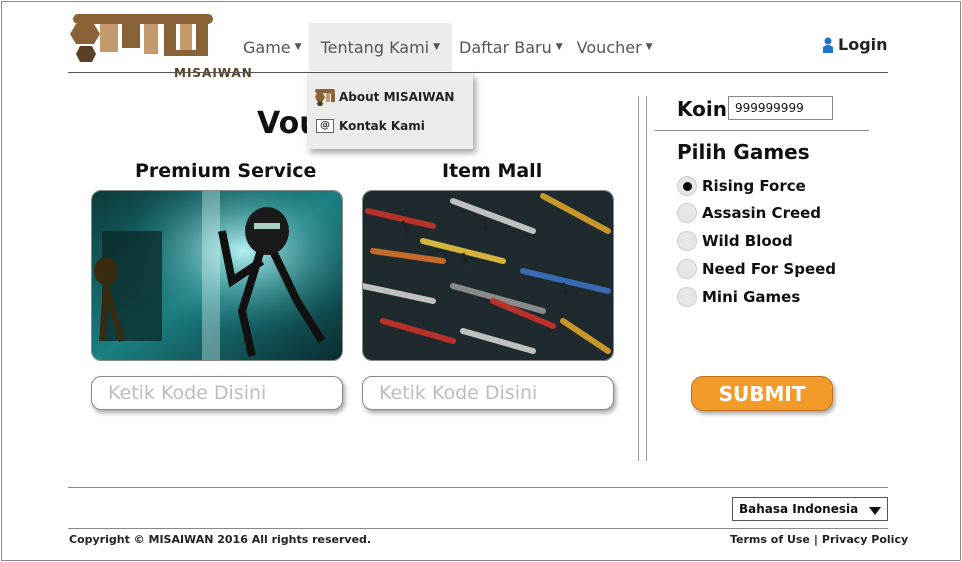 This screenshot has width=962, height=562. I want to click on nav-daftar-baru: Daftar Baru ▼, so click(511, 47).